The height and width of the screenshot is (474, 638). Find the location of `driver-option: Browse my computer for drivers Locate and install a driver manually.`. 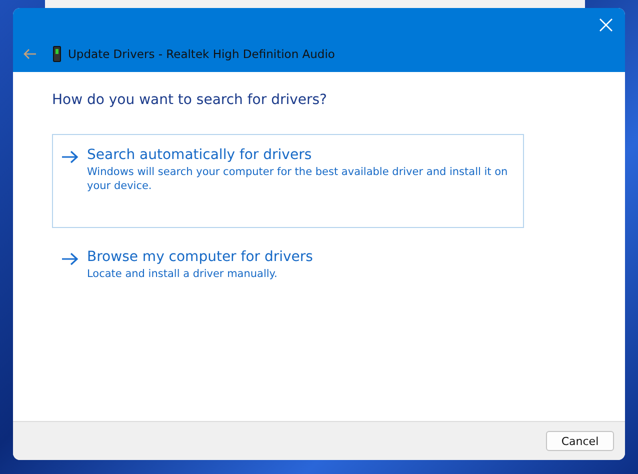

driver-option: Browse my computer for drivers Locate and install a driver manually. is located at coordinates (288, 283).